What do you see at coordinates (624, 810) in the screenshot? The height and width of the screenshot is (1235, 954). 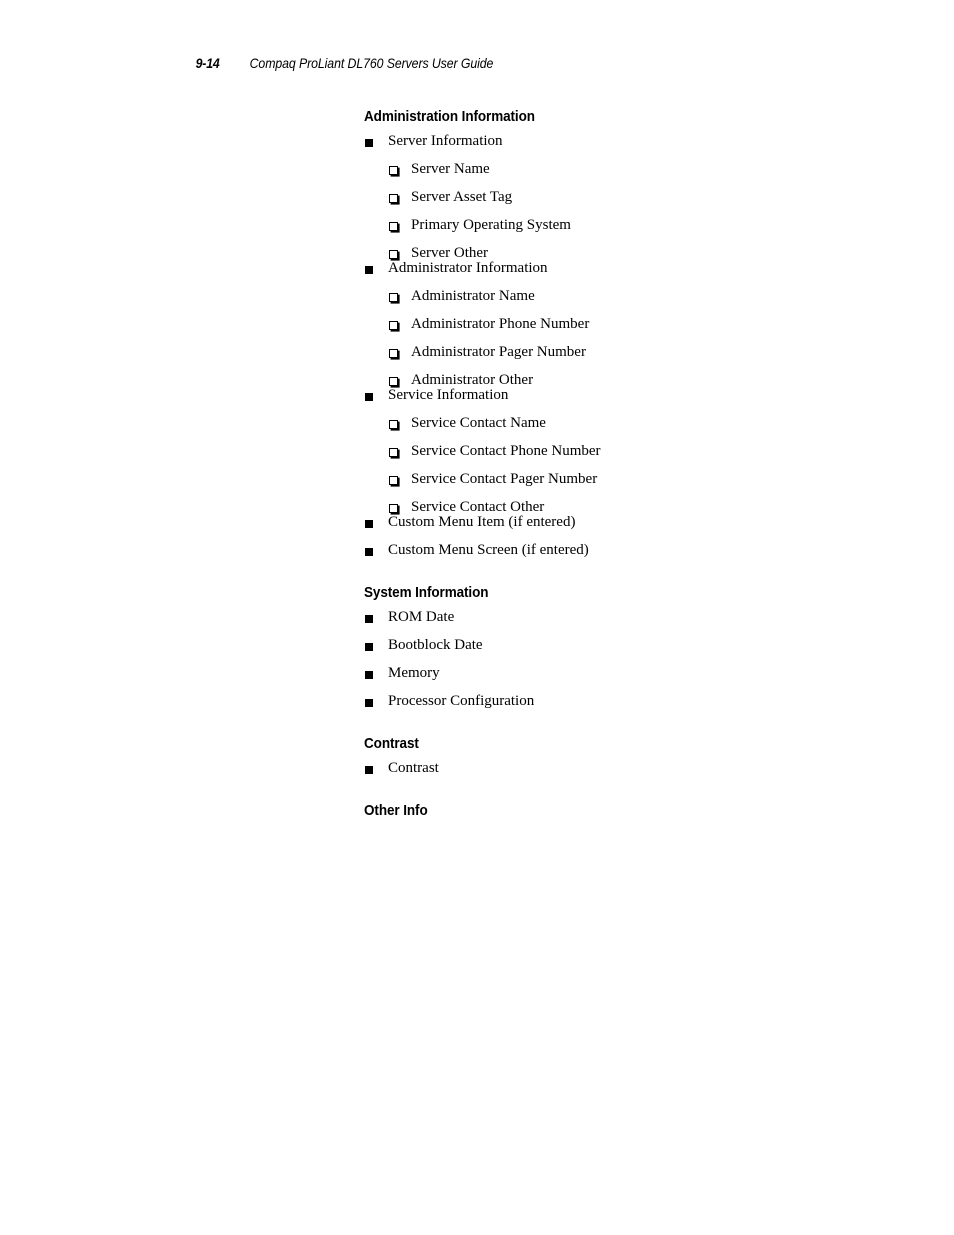 I see `content-section: Other Info` at bounding box center [624, 810].